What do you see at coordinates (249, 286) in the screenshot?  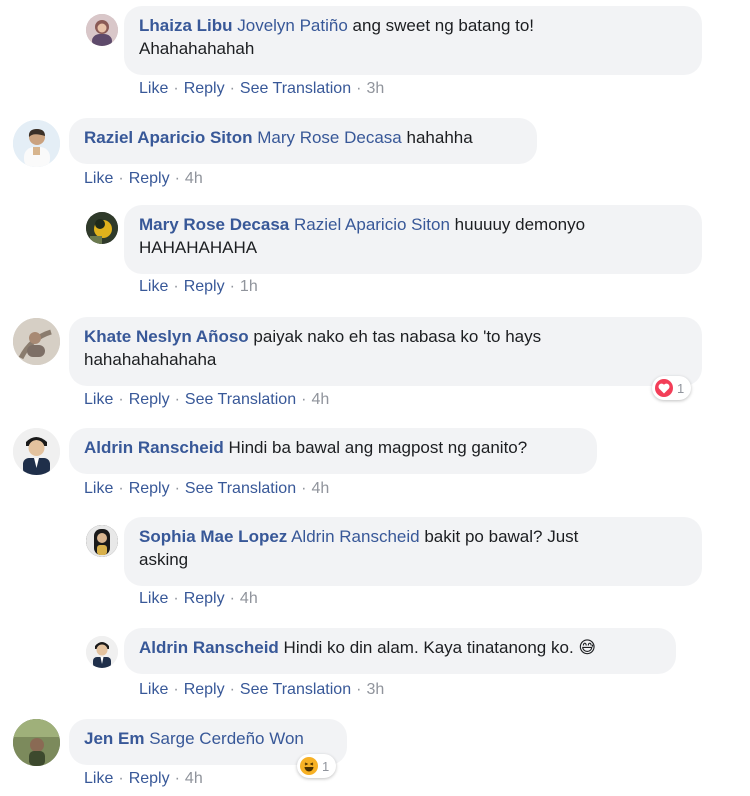 I see `timestamp: 1h` at bounding box center [249, 286].